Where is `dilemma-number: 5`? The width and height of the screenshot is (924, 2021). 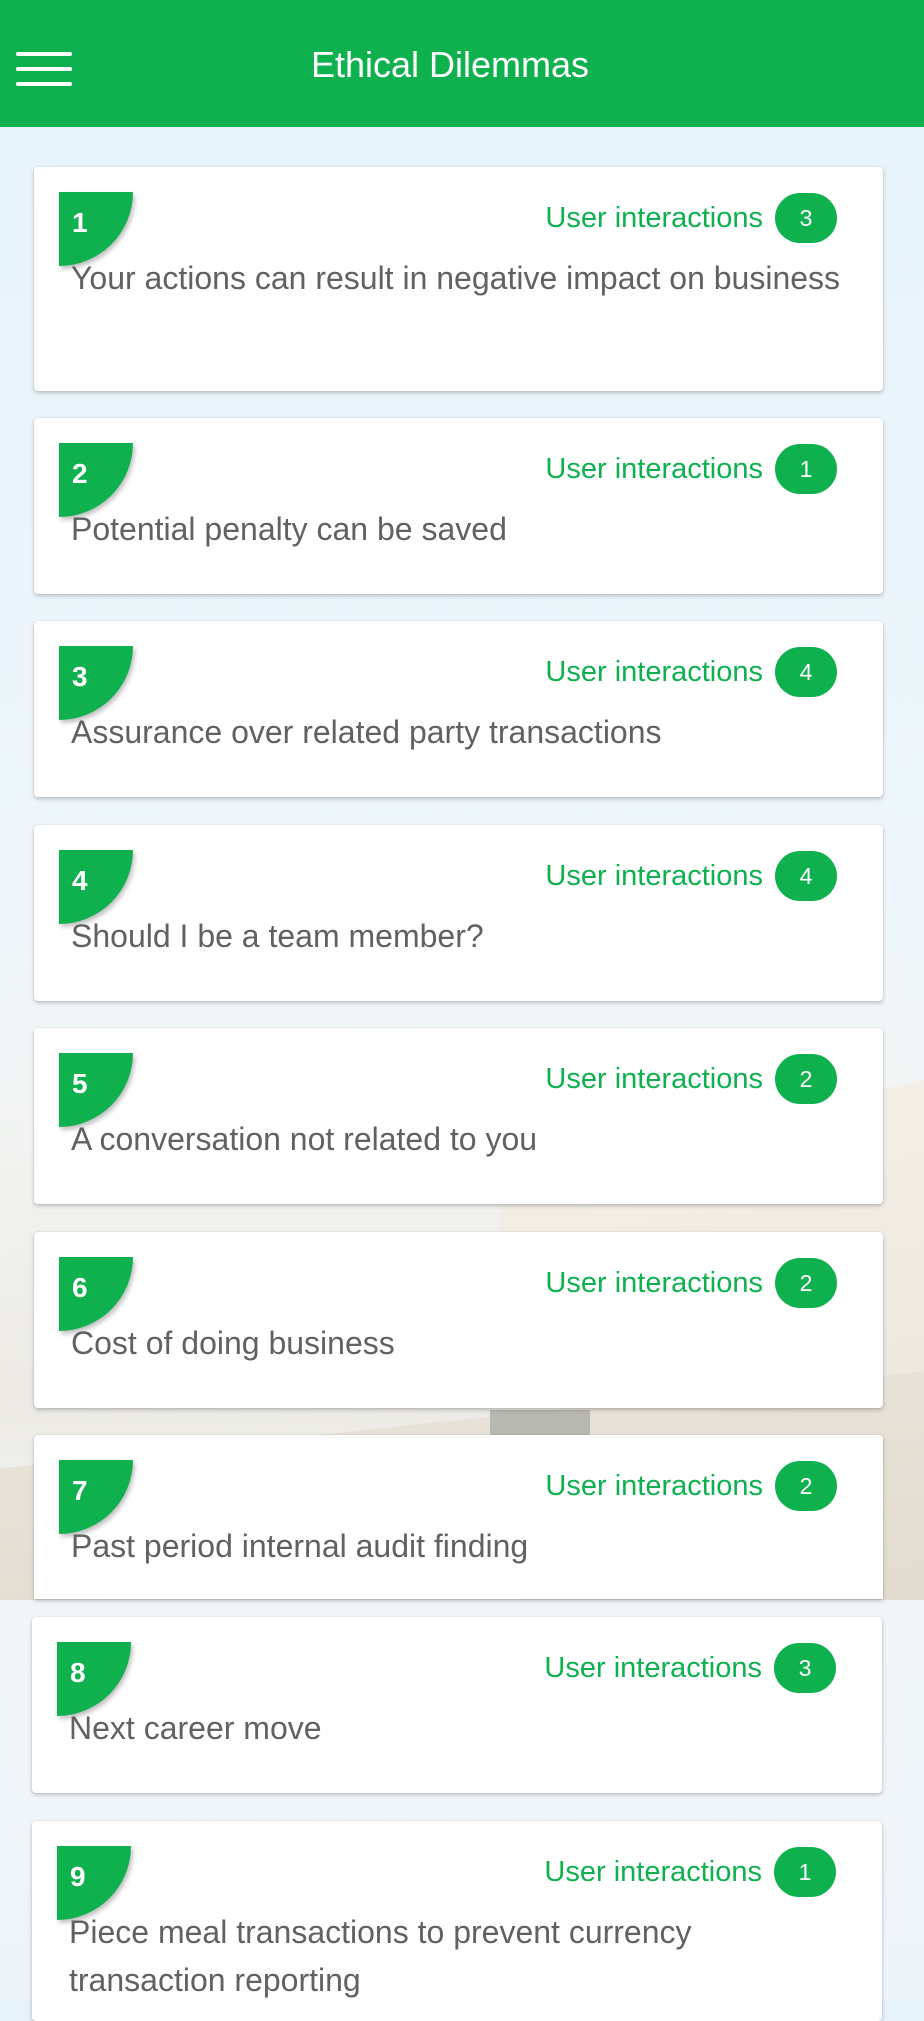 dilemma-number: 5 is located at coordinates (80, 1083).